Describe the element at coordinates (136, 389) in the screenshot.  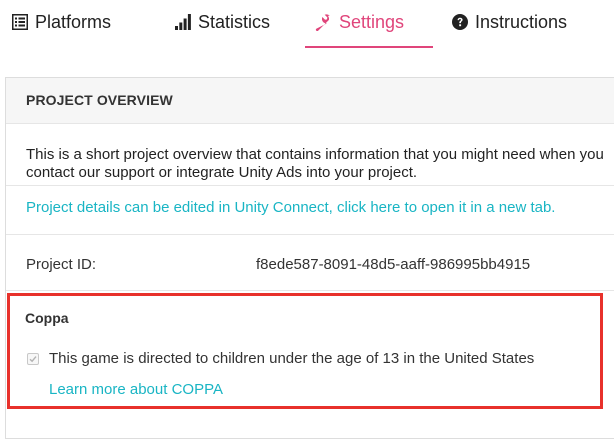
I see `learn-more-coppa-link: Learn more about COPPA` at that location.